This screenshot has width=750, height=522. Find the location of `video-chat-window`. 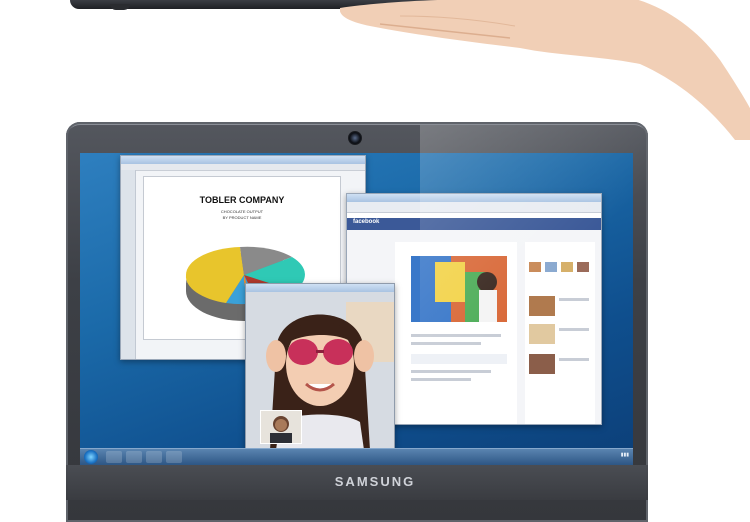

video-chat-window is located at coordinates (320, 367).